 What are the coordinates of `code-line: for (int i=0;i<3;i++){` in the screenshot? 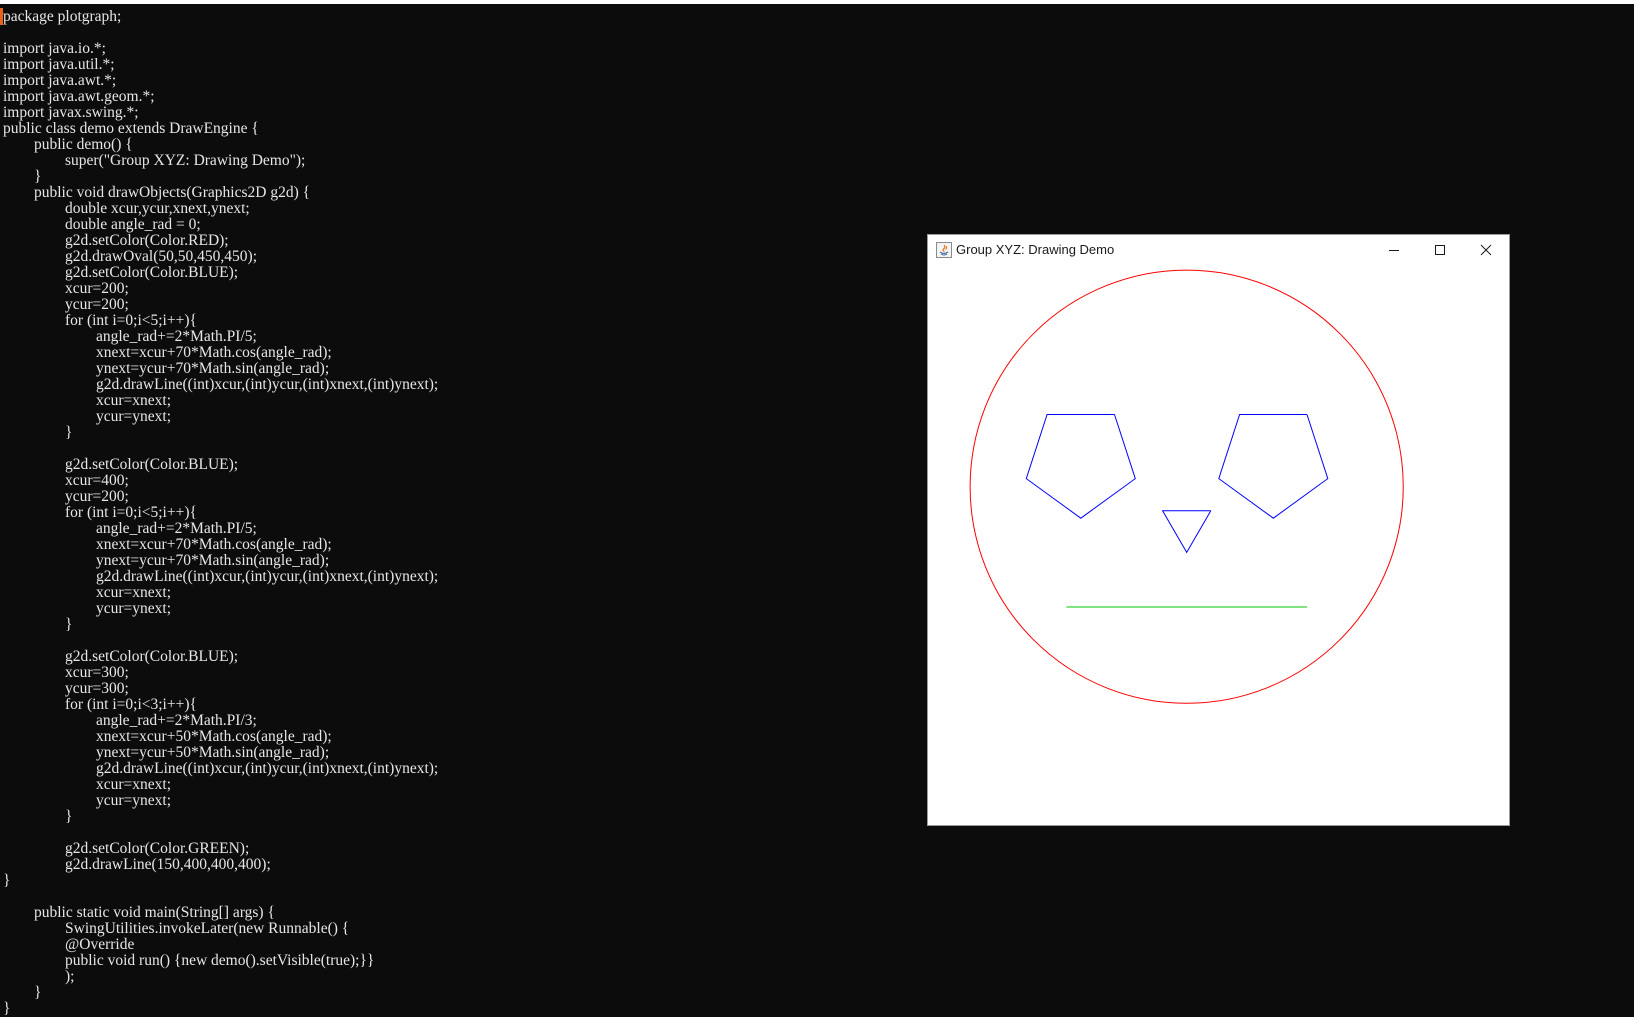 It's located at (100, 704).